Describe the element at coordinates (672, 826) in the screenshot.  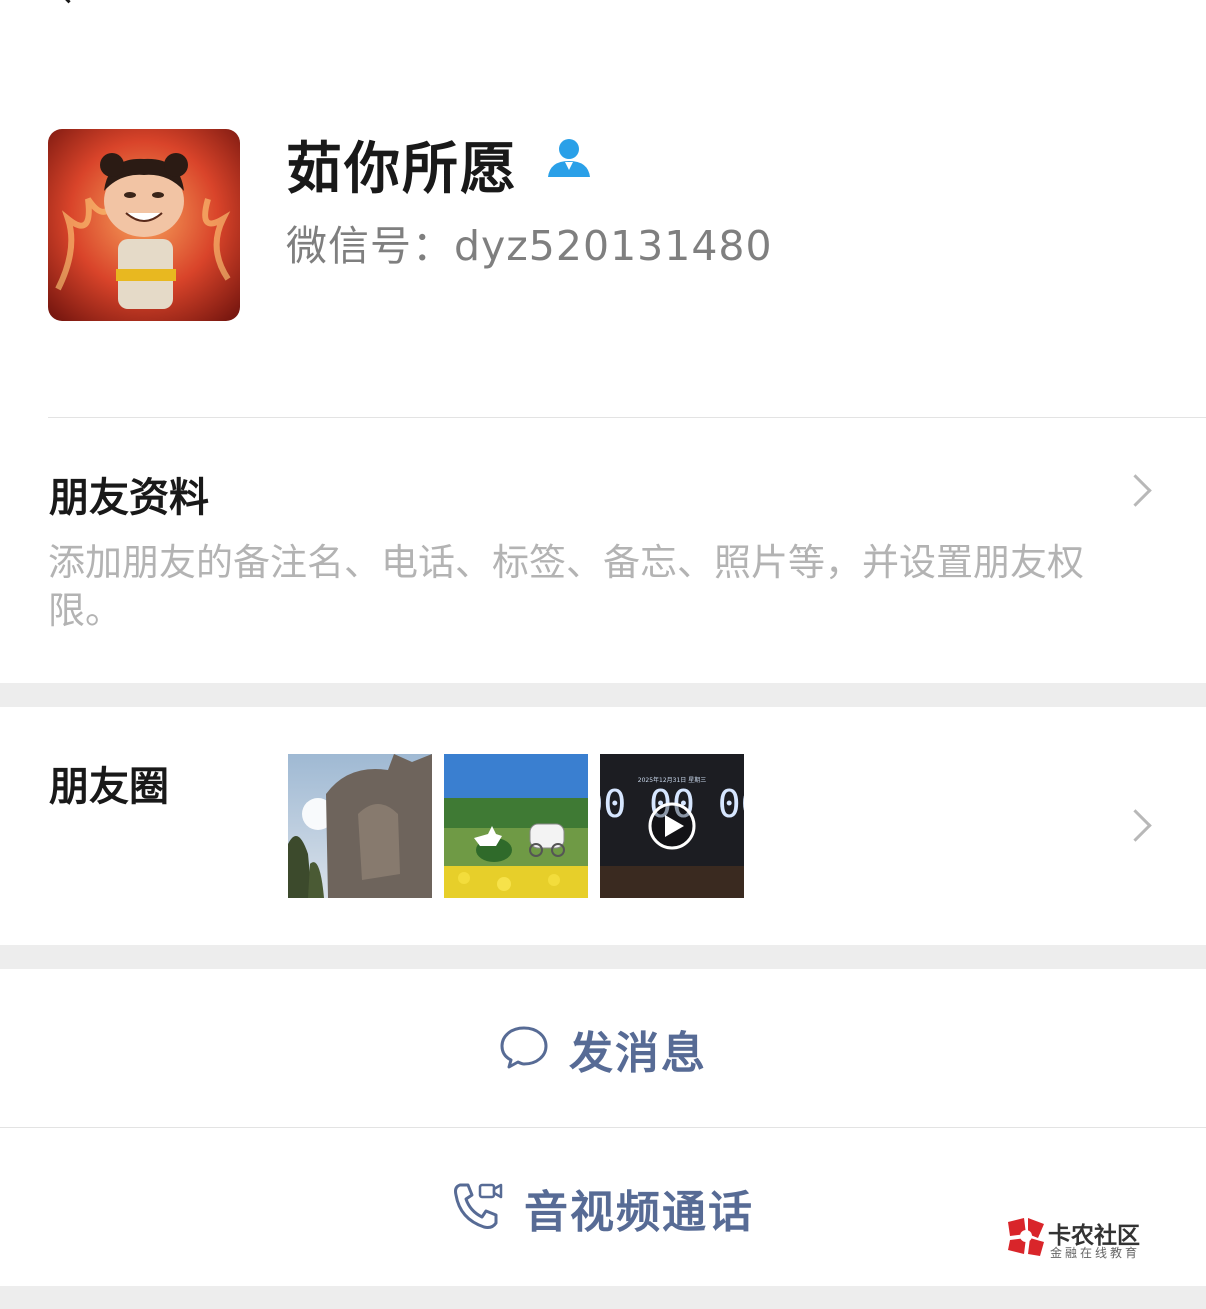
I see `moments-thumbnail-countdown-video: 2025年12月31日 星期三 00 00 00` at that location.